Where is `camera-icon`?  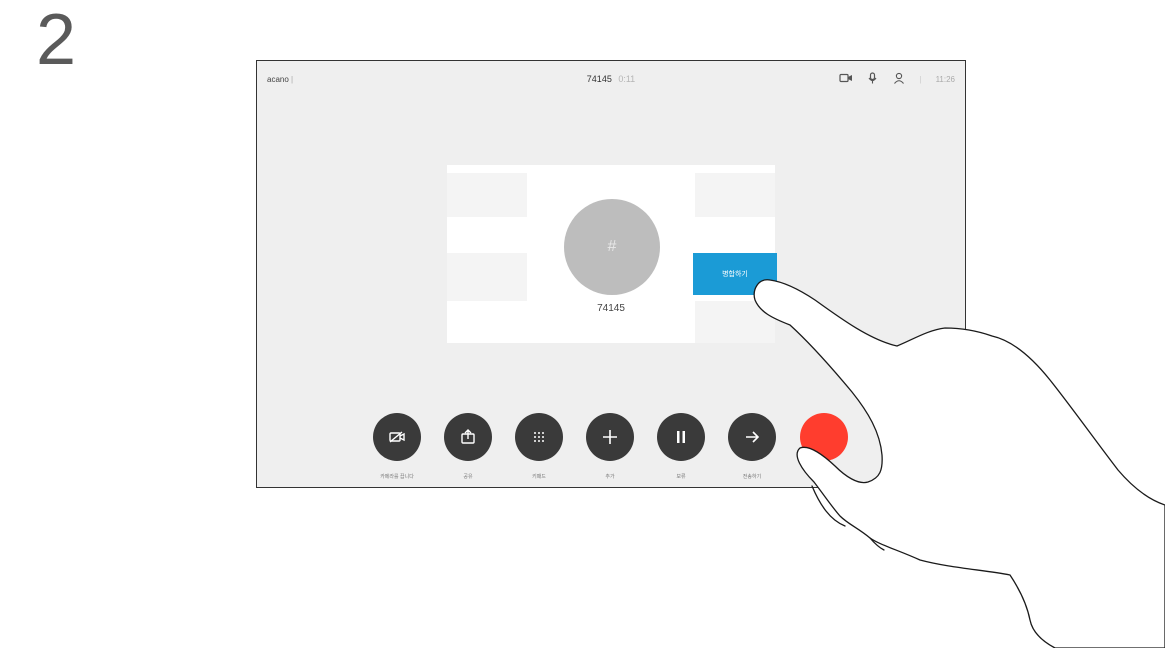 camera-icon is located at coordinates (846, 79).